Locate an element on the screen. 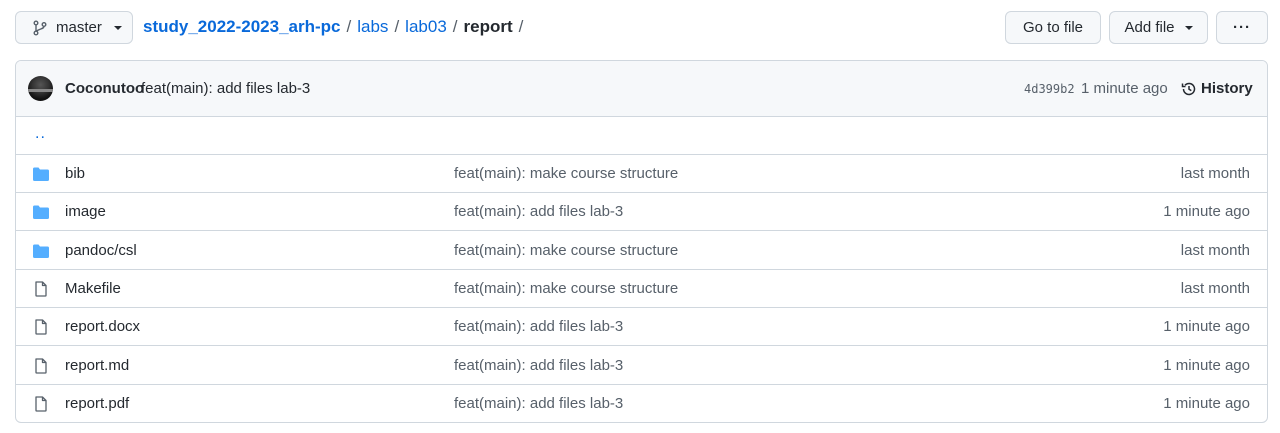 Image resolution: width=1280 pixels, height=433 pixels. file-name-link: Makefile is located at coordinates (93, 288).